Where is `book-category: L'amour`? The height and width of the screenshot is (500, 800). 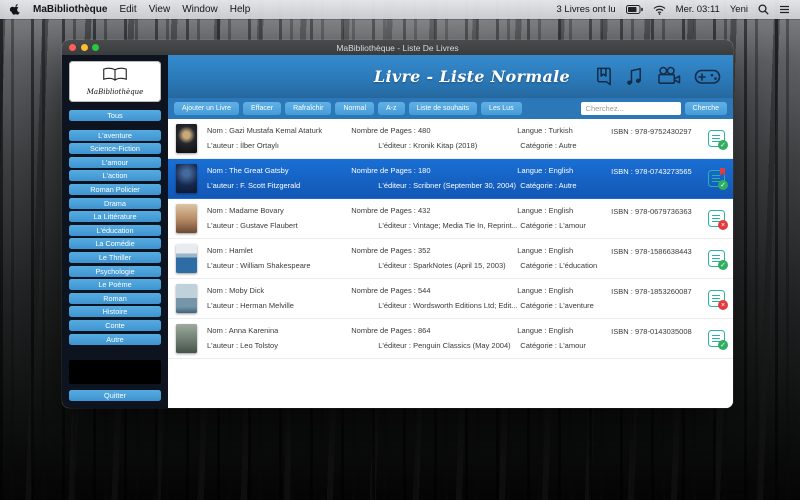
book-category: L'amour is located at coordinates (572, 225).